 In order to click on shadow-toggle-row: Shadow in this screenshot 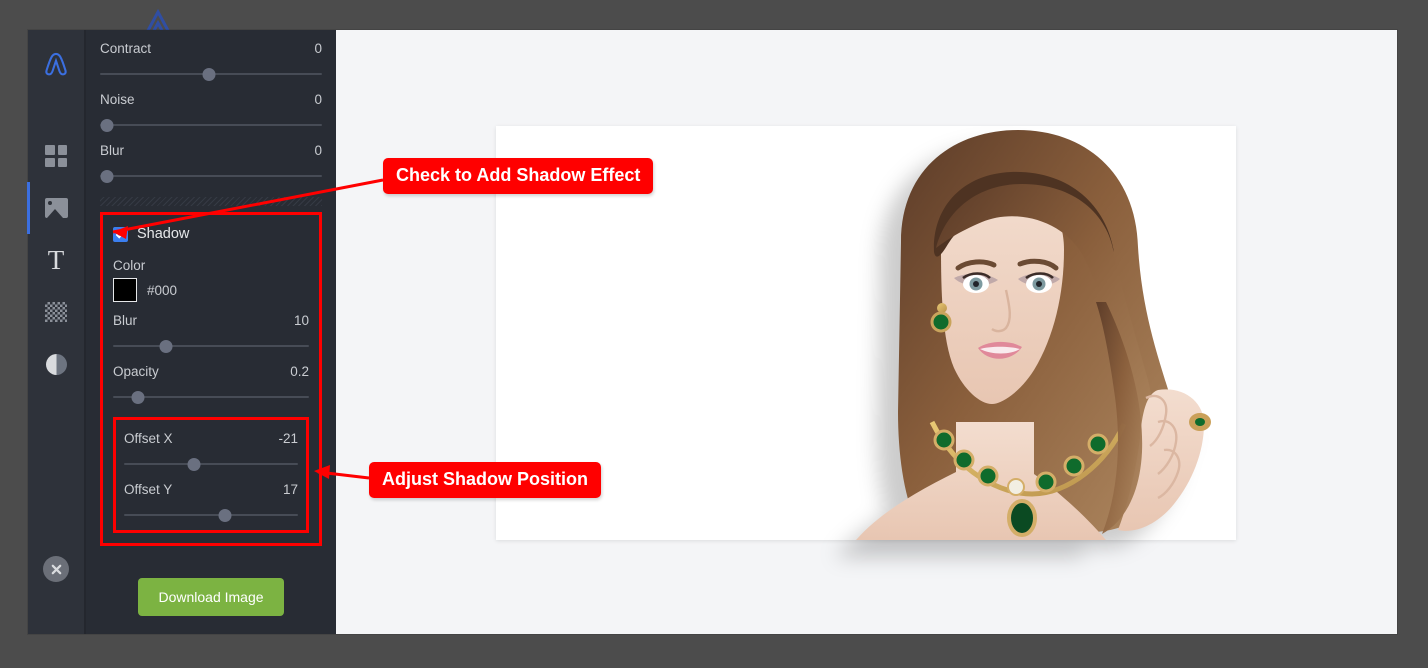, I will do `click(211, 233)`.